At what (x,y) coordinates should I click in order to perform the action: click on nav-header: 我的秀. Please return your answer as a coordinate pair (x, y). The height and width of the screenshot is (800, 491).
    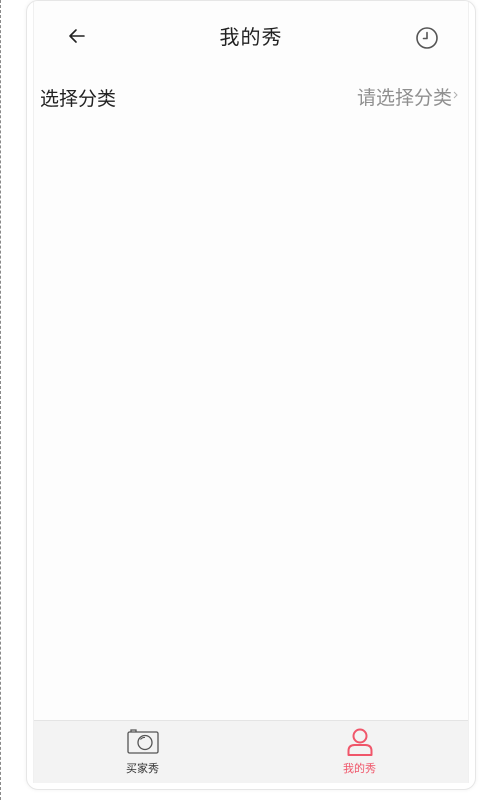
    Looking at the image, I should click on (251, 38).